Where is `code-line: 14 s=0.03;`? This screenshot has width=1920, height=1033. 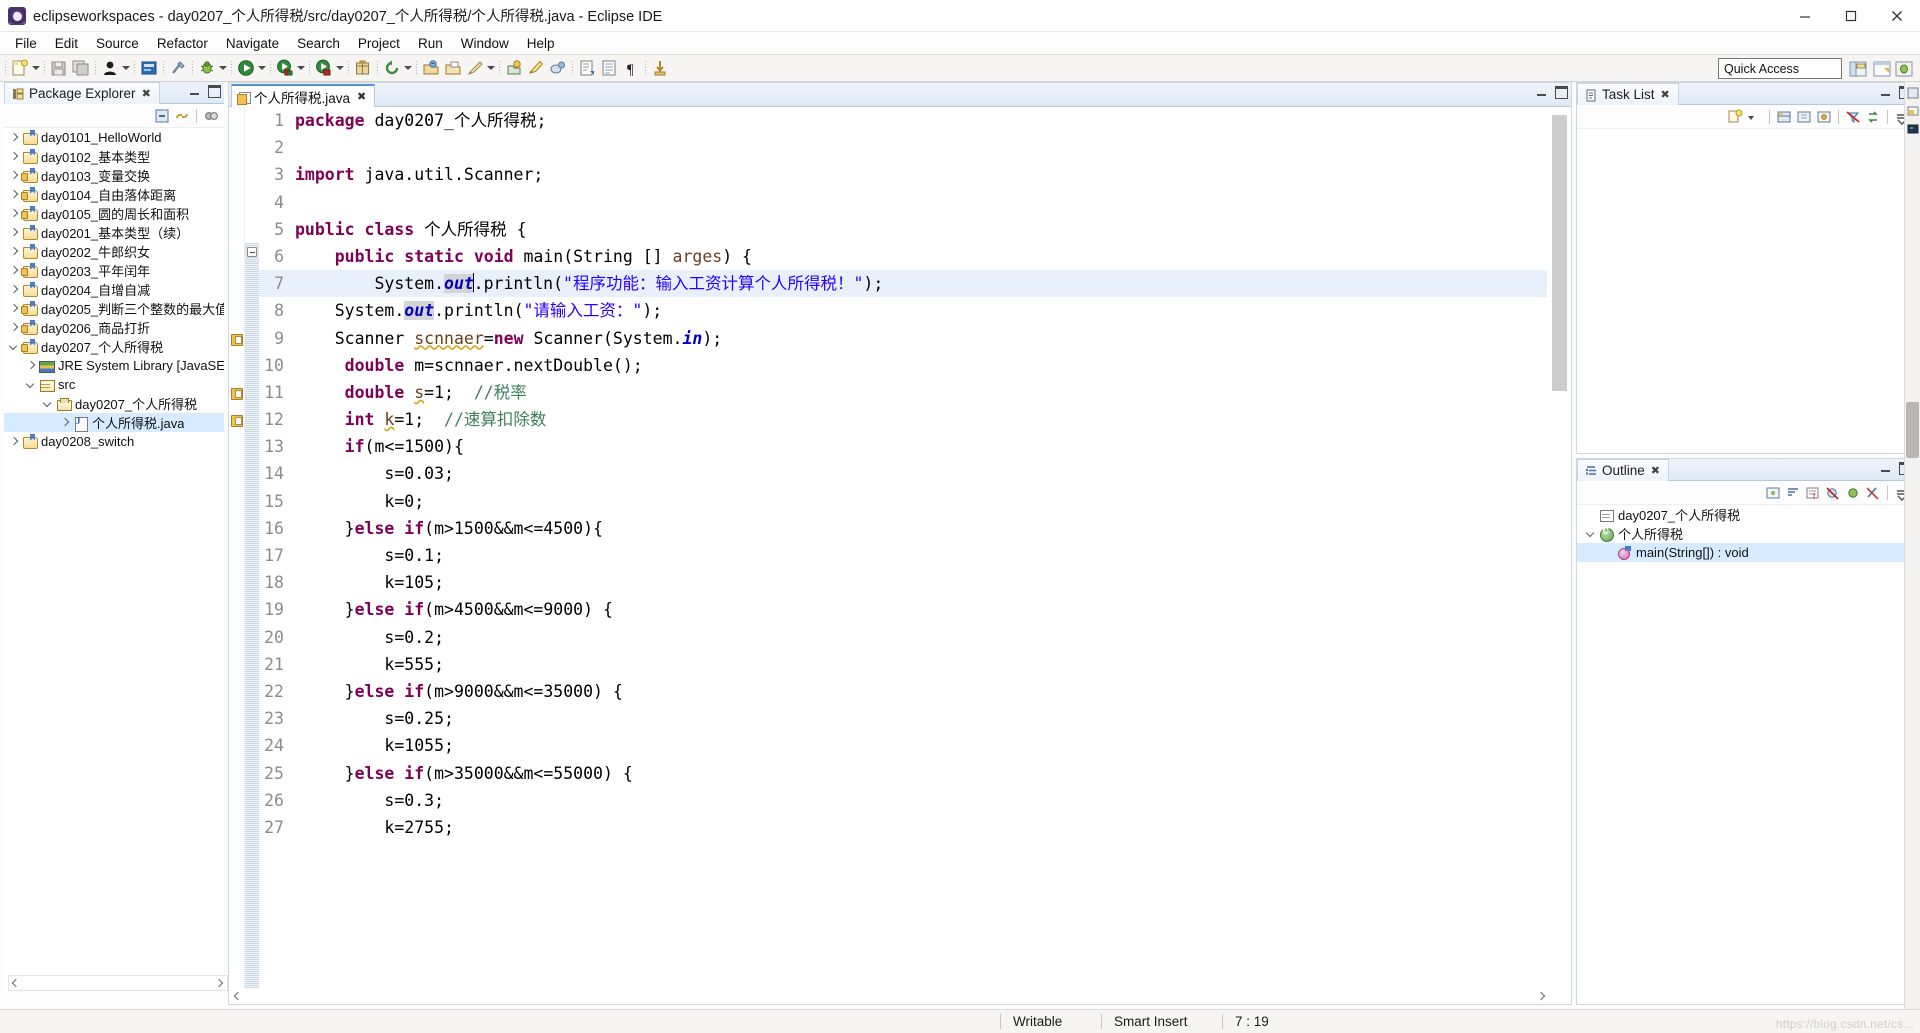 code-line: 14 s=0.03; is located at coordinates (903, 473).